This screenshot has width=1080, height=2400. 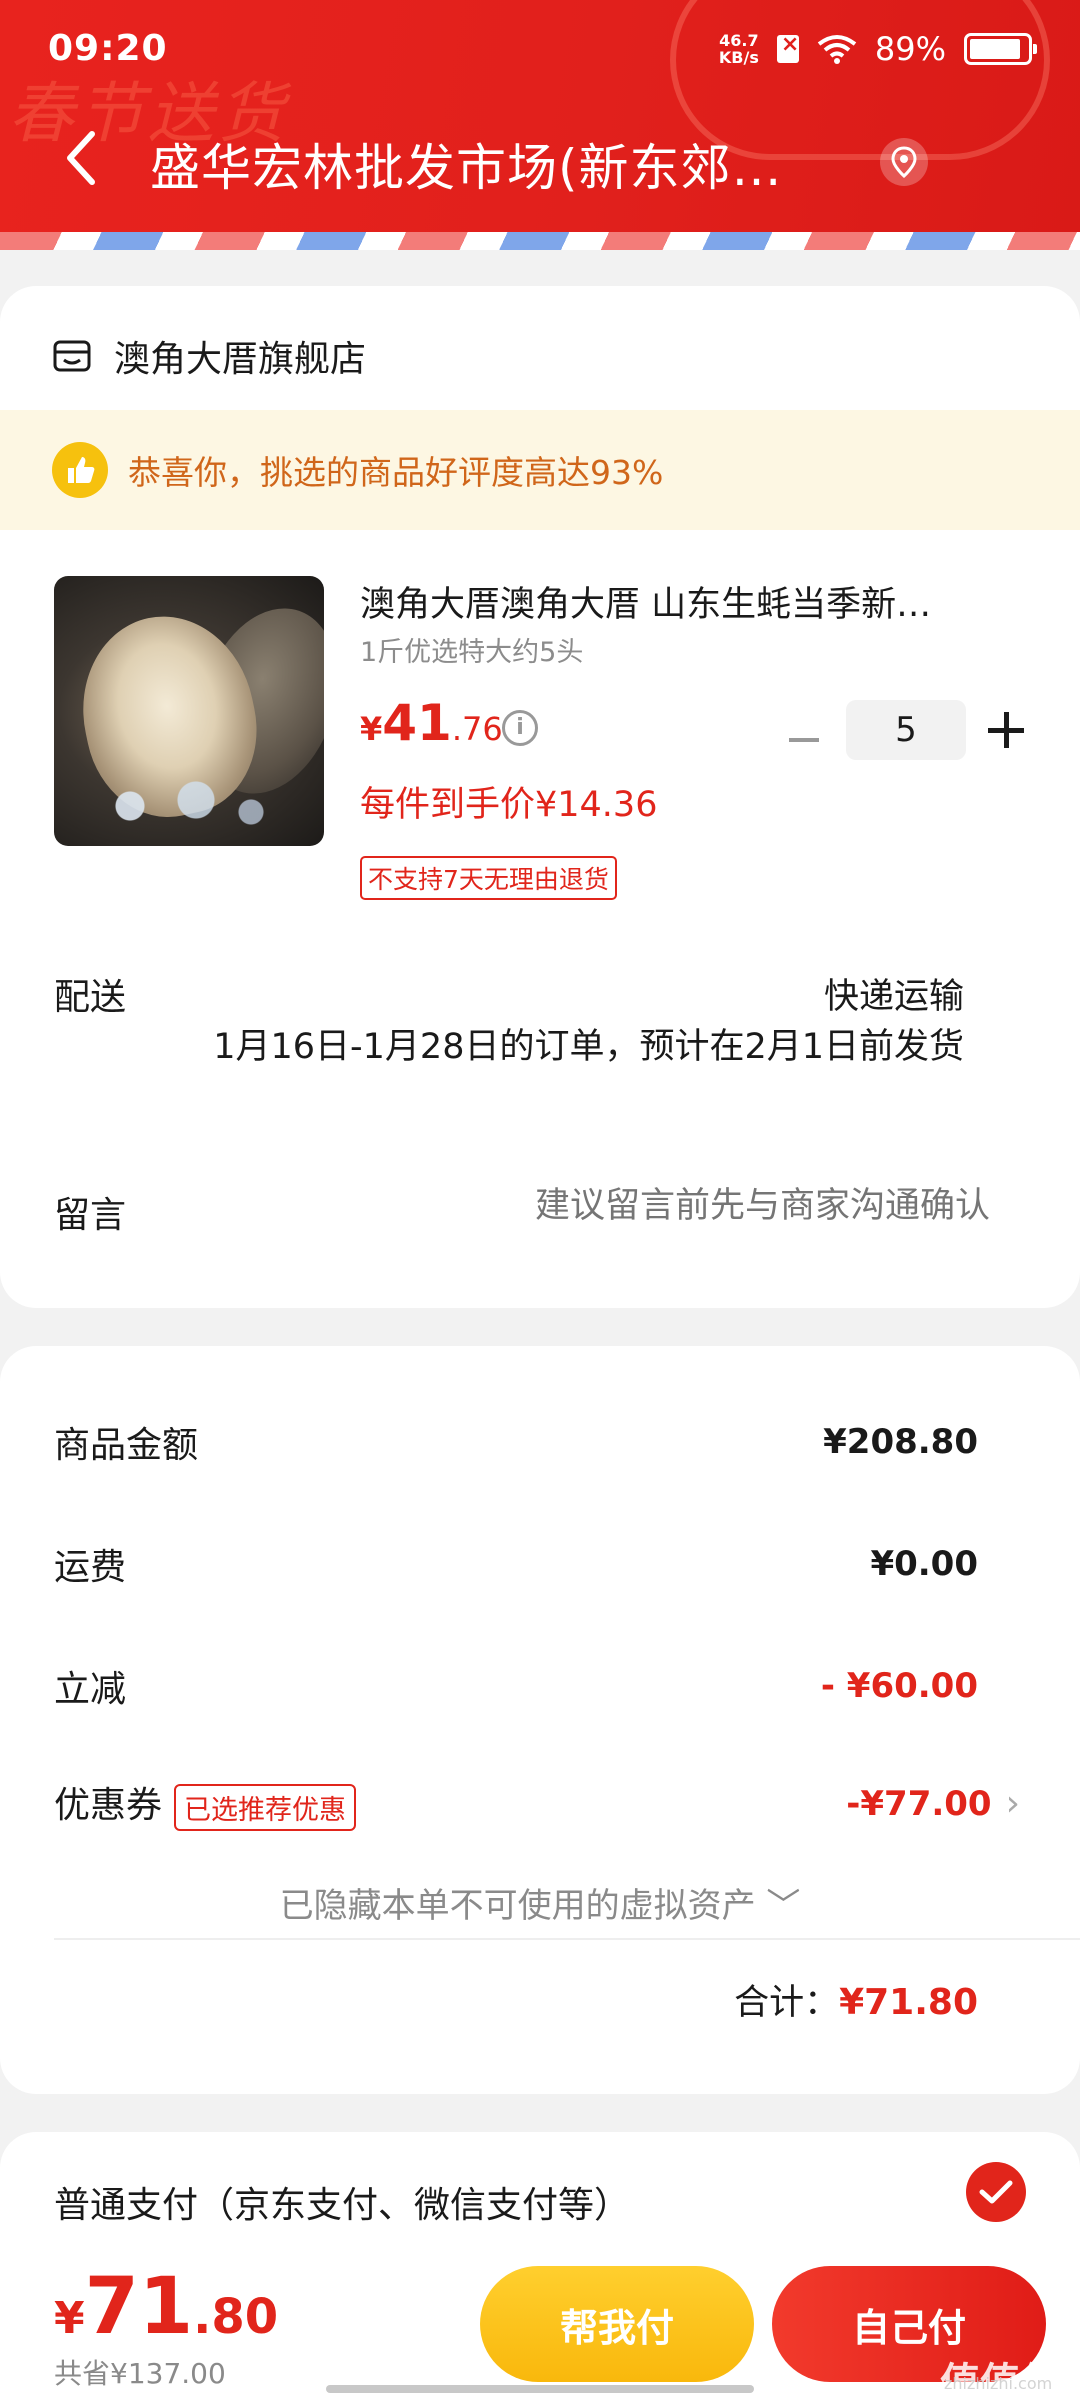 I want to click on minus-icon, so click(x=804, y=740).